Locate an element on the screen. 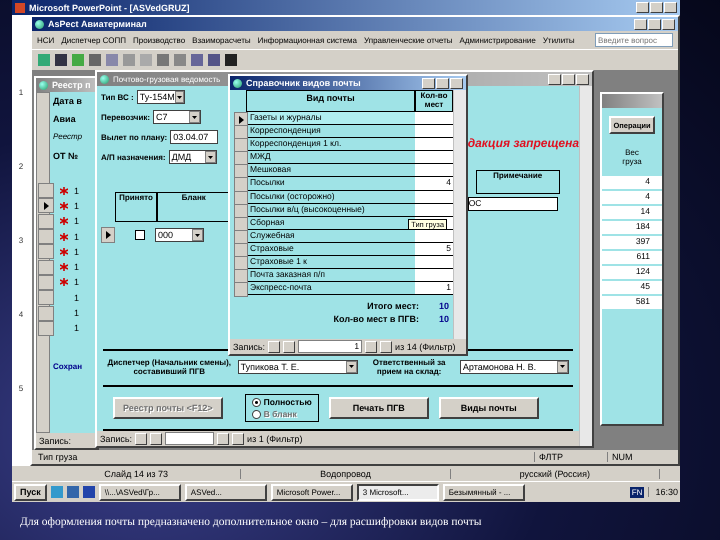  count-field: 1 is located at coordinates (434, 289).